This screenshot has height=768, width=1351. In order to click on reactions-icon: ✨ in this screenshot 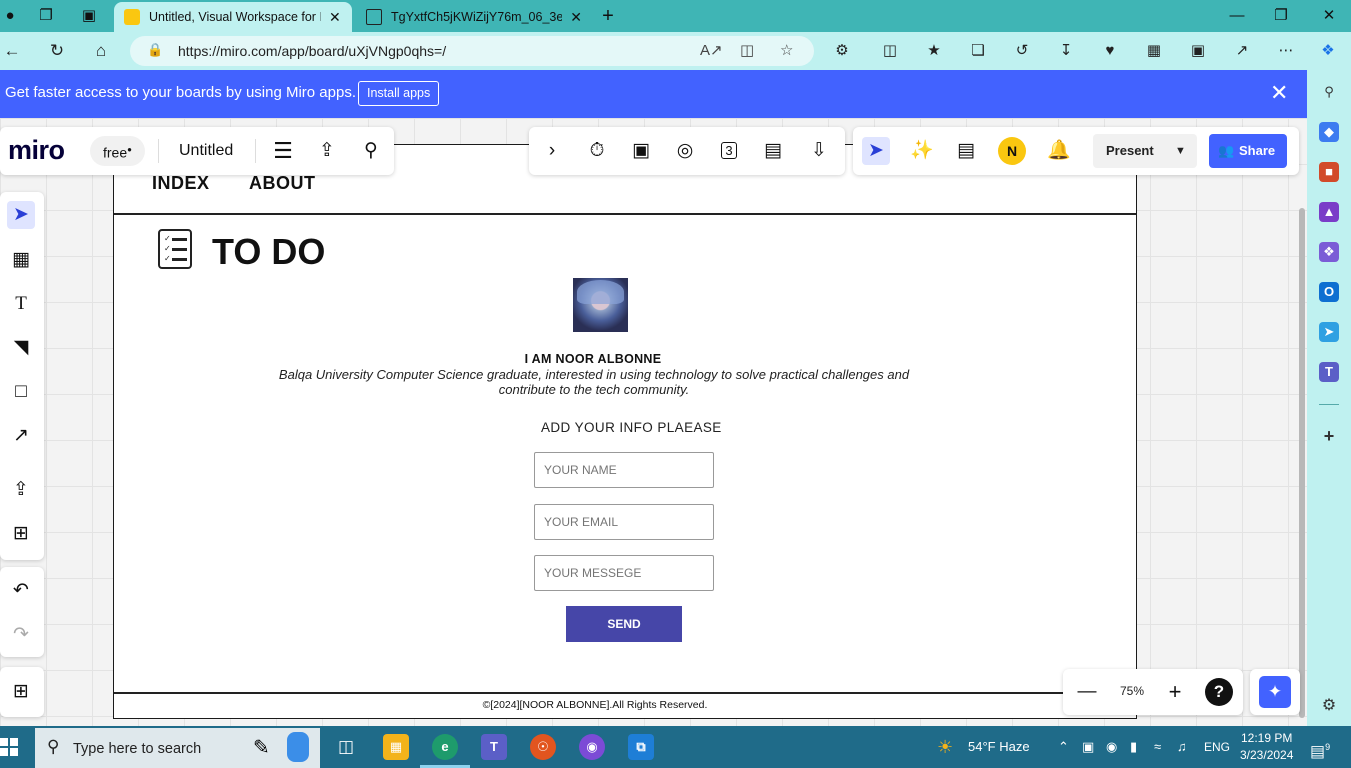, I will do `click(922, 151)`.